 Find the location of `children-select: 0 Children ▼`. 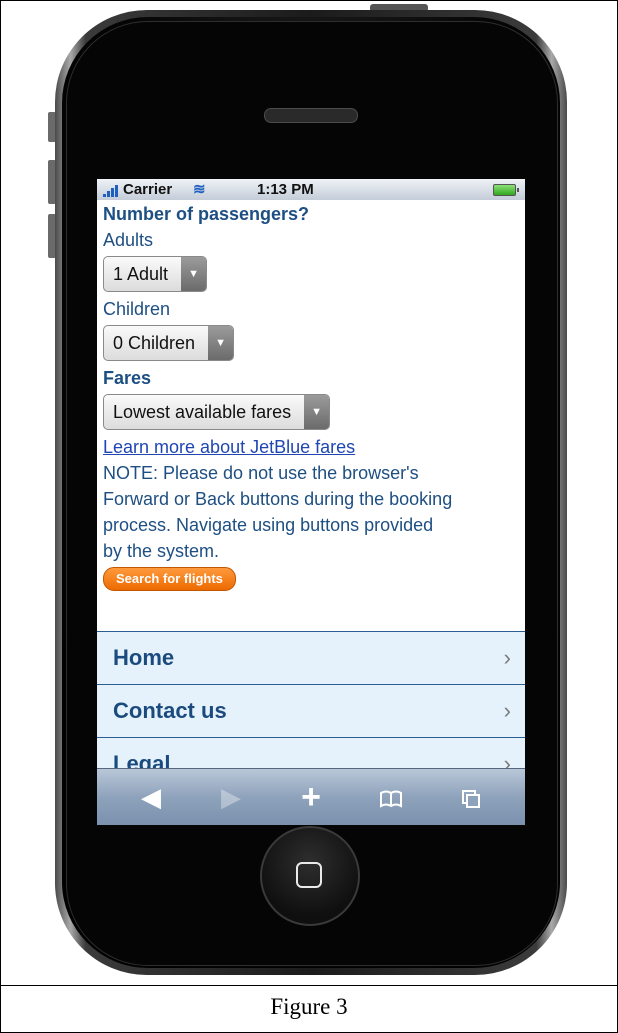

children-select: 0 Children ▼ is located at coordinates (169, 343).